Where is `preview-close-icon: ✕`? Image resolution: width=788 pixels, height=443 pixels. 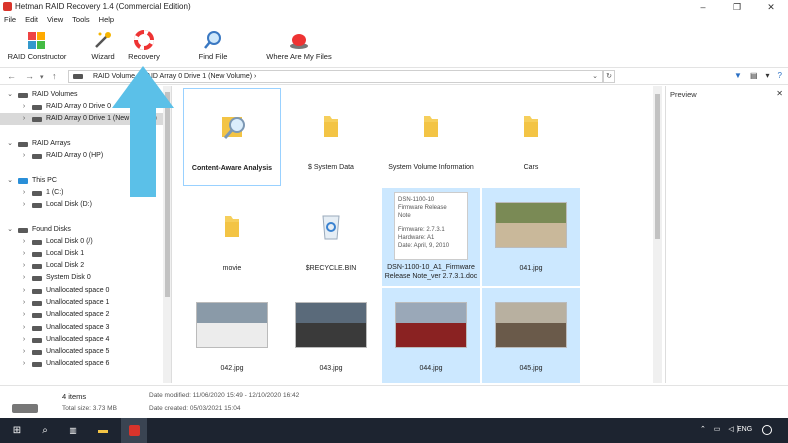 preview-close-icon: ✕ is located at coordinates (779, 93).